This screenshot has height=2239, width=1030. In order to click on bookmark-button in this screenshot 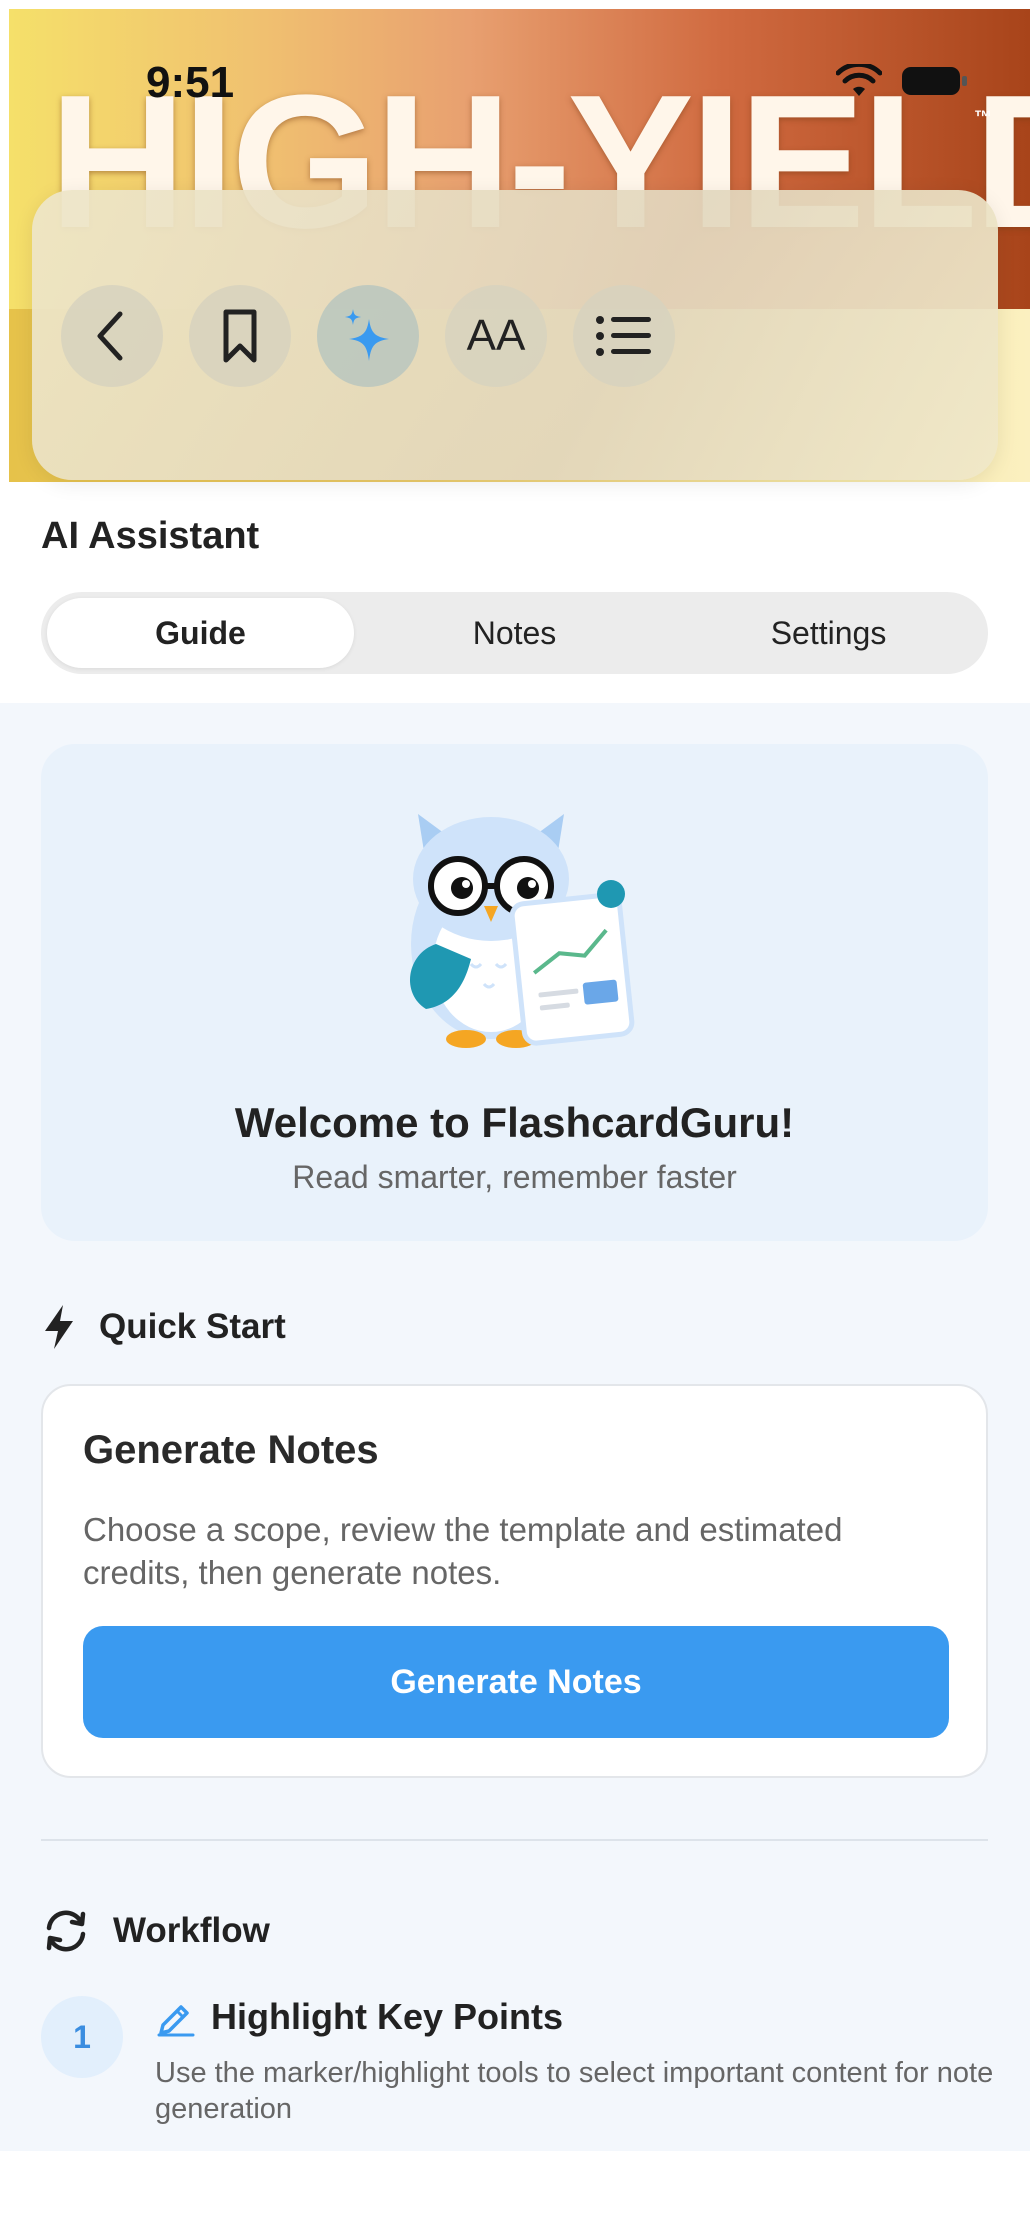, I will do `click(240, 336)`.